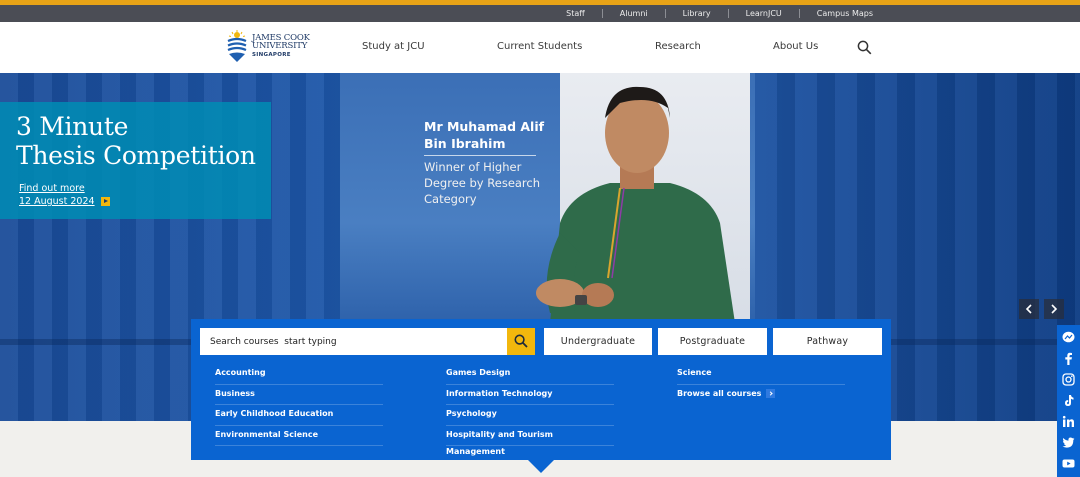  What do you see at coordinates (633, 13) in the screenshot?
I see `utility-link-alumni: Alumni` at bounding box center [633, 13].